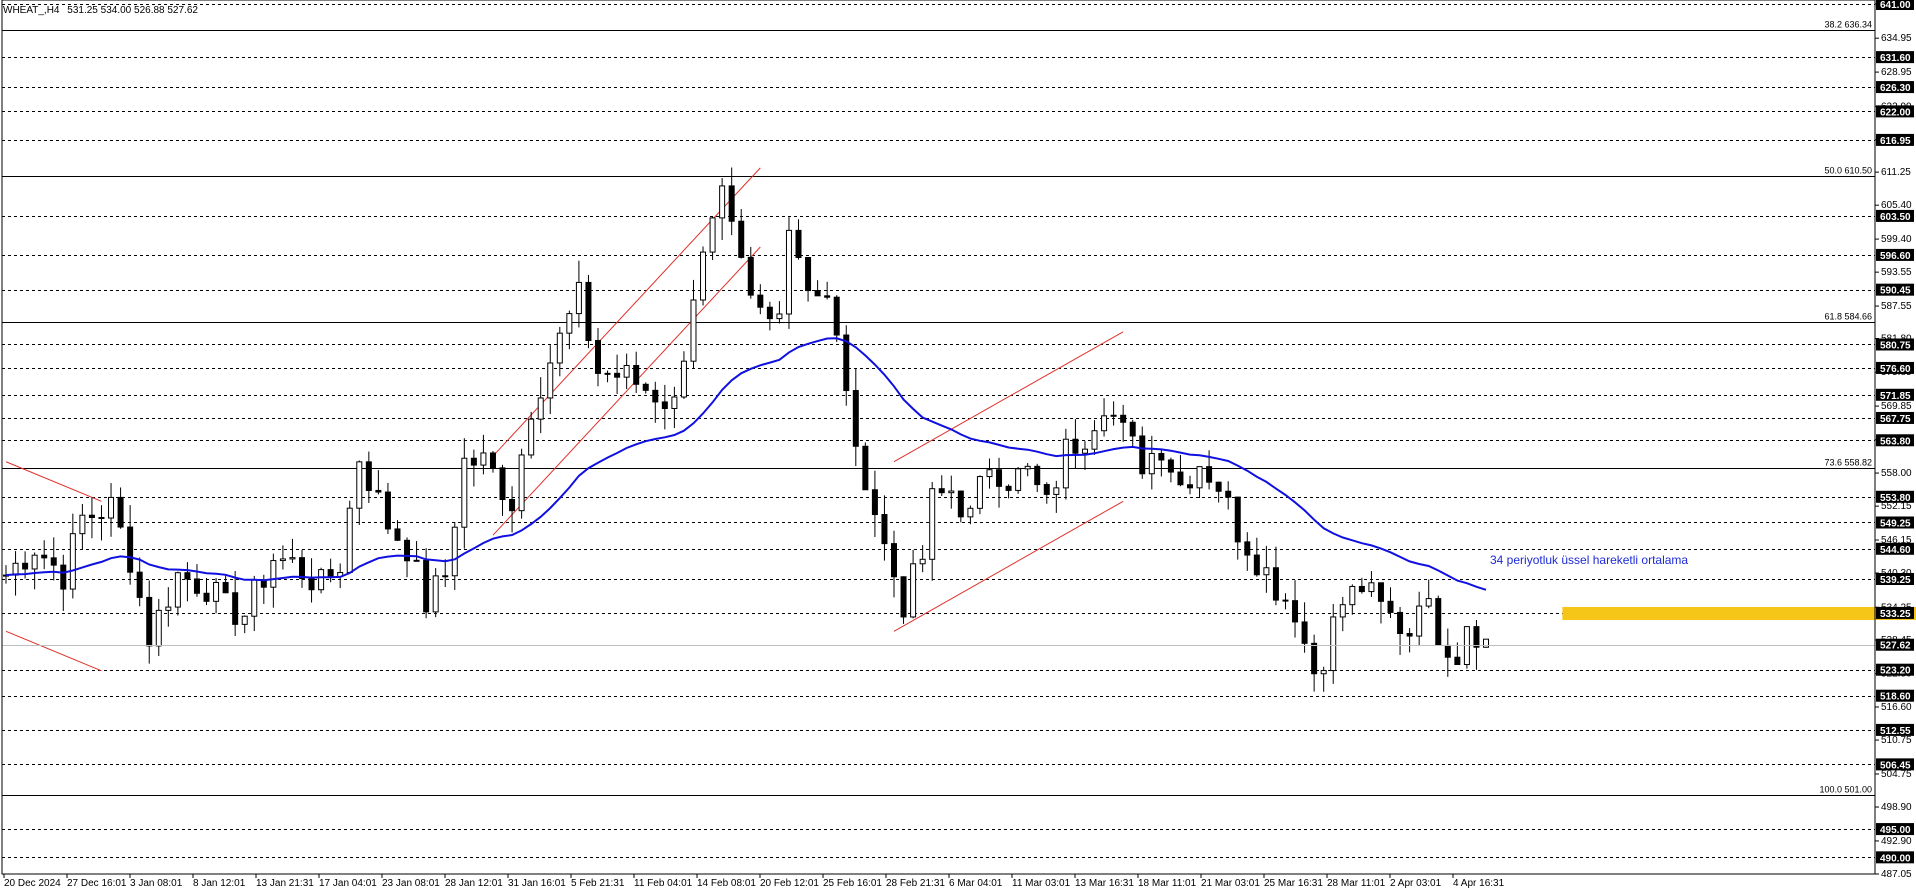  What do you see at coordinates (1895, 395) in the screenshot?
I see `level-label-10: 571.85` at bounding box center [1895, 395].